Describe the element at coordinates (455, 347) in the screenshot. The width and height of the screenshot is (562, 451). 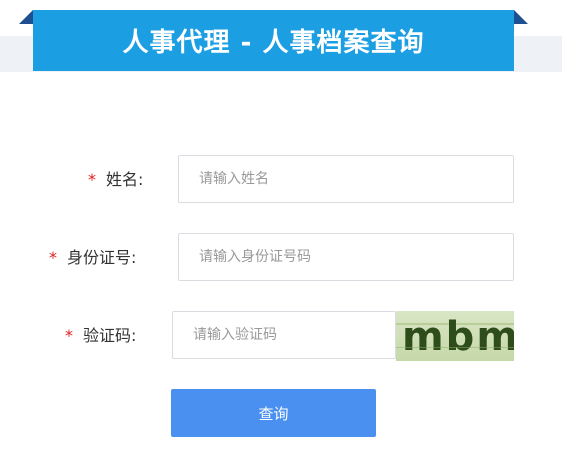
I see `captcha-noise` at that location.